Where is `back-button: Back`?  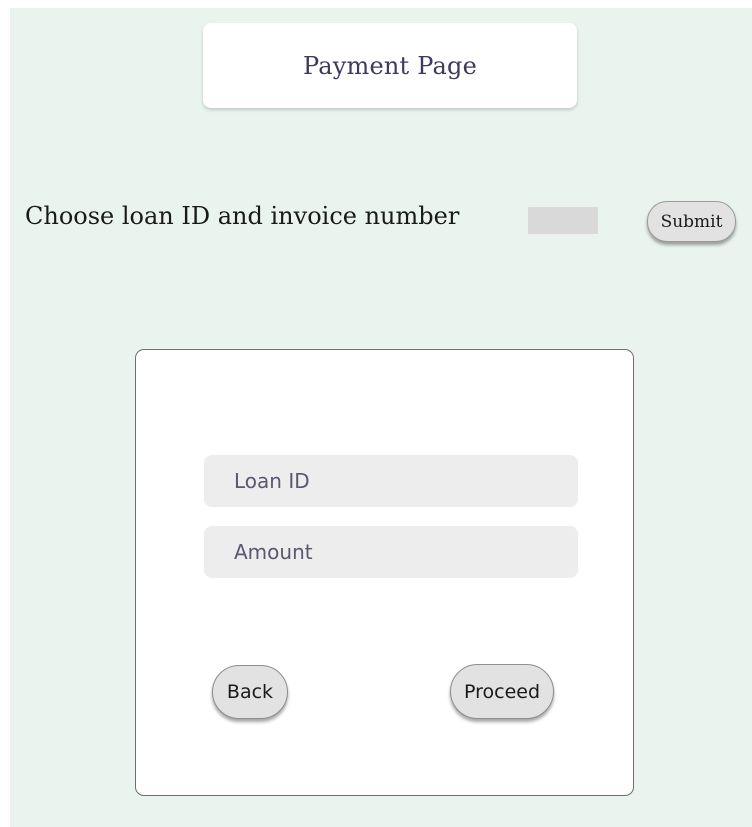 back-button: Back is located at coordinates (250, 692).